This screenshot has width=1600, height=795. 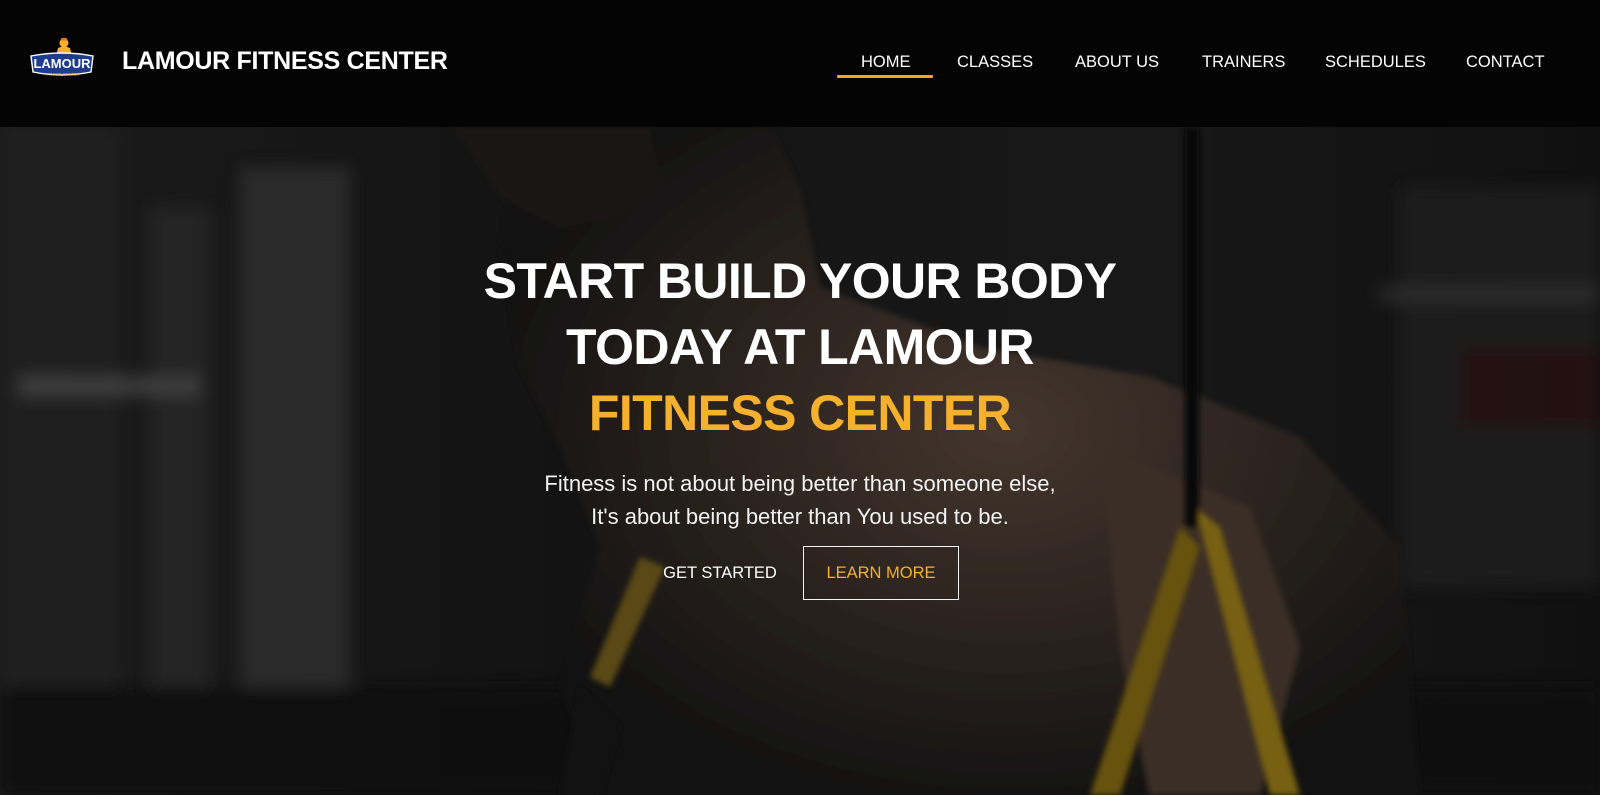 What do you see at coordinates (885, 76) in the screenshot?
I see `nav-active-indicator` at bounding box center [885, 76].